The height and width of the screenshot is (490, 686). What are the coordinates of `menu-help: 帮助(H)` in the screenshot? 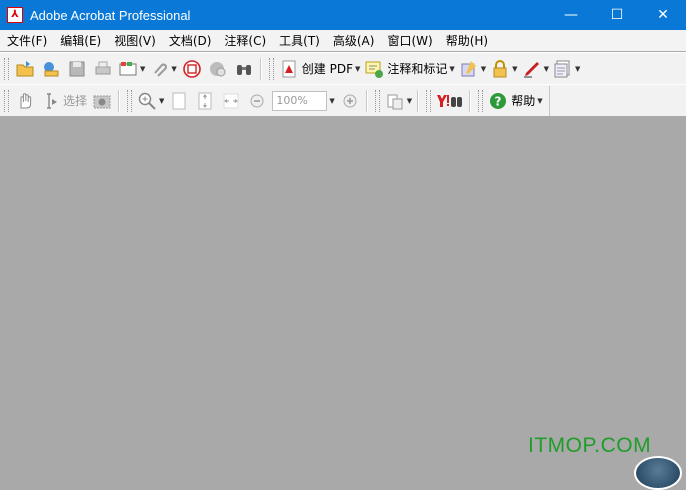 It's located at (466, 40).